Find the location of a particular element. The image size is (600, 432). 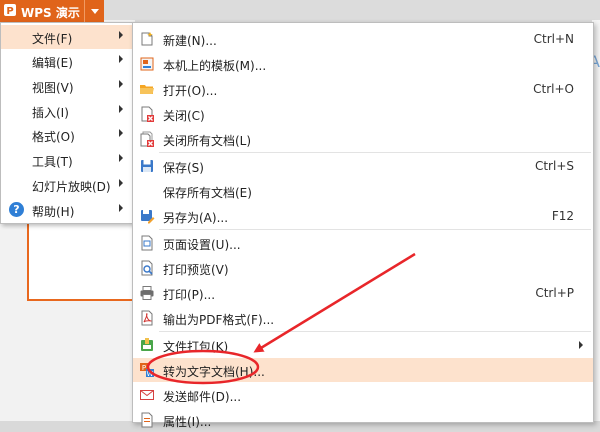

package-icon is located at coordinates (147, 344).